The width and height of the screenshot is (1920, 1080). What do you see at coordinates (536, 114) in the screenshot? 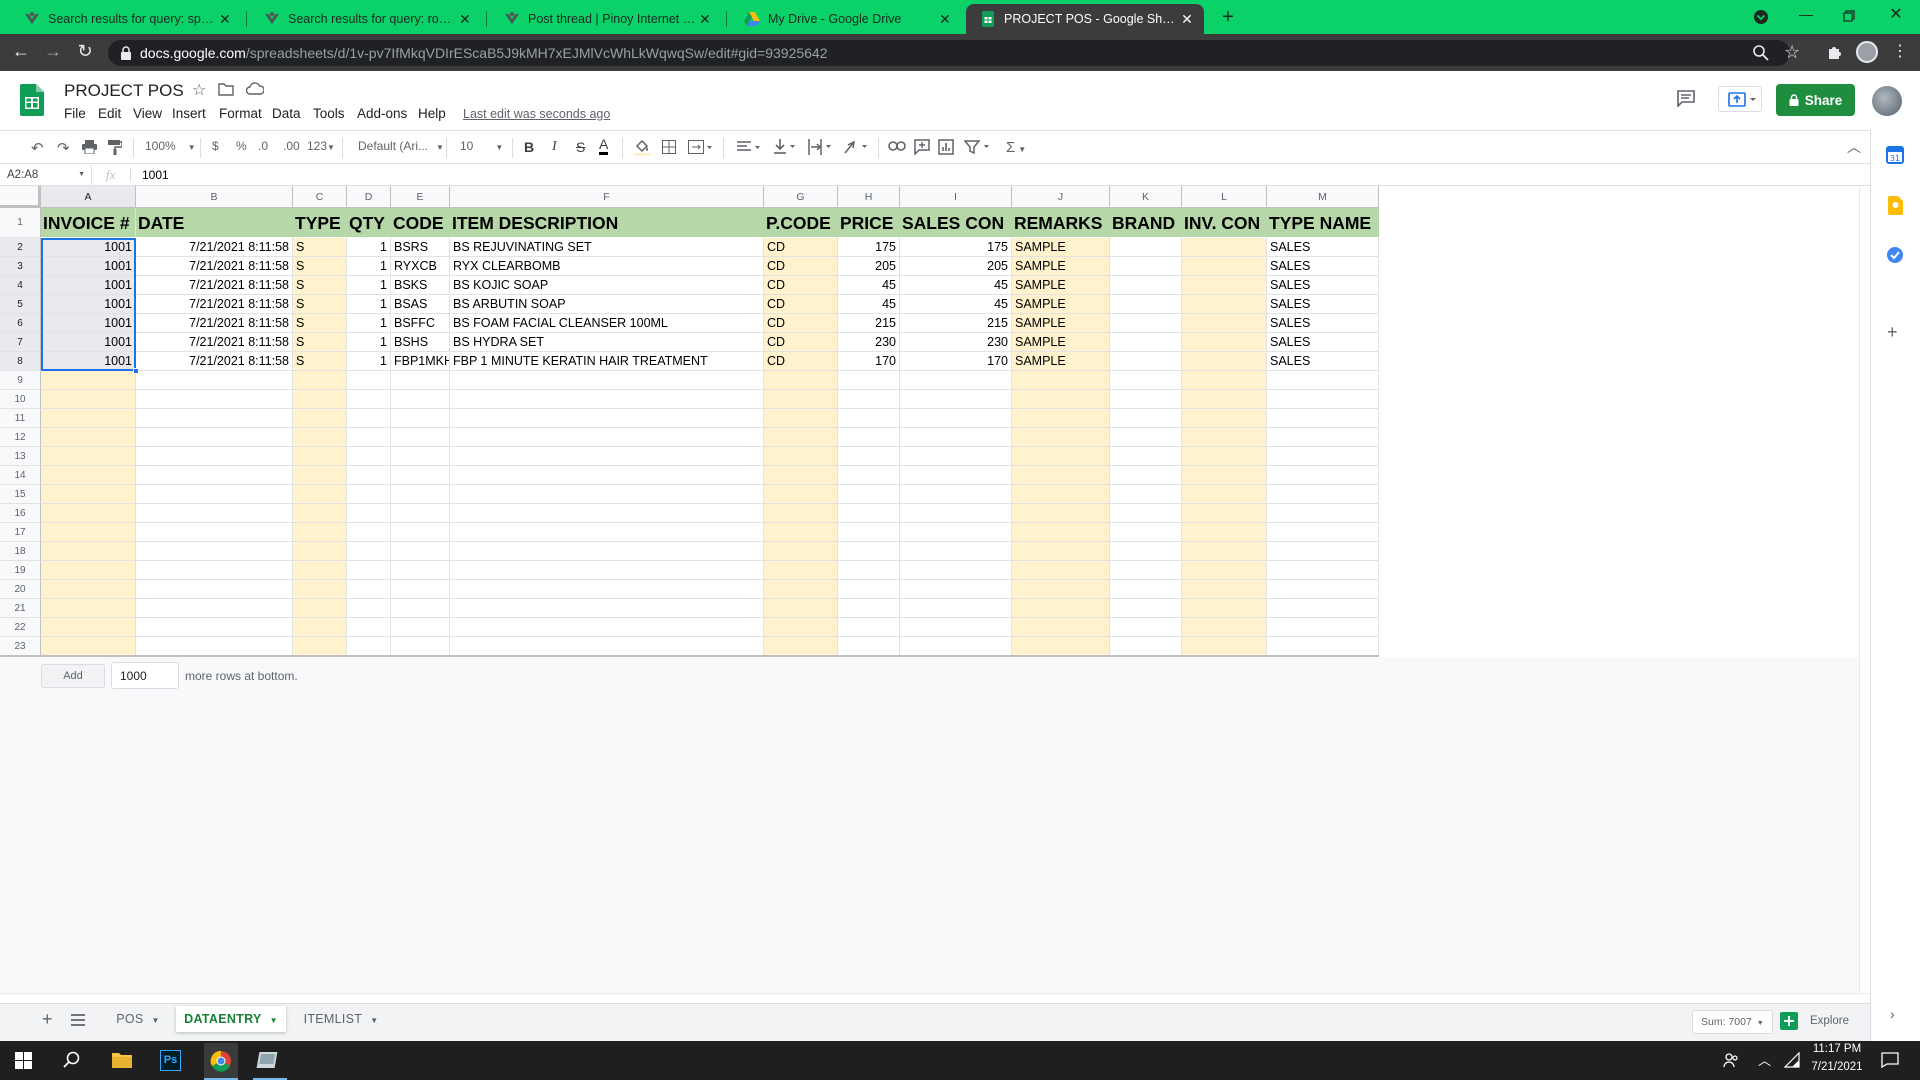
I see `last-edit-link: Last edit was seconds ago` at bounding box center [536, 114].